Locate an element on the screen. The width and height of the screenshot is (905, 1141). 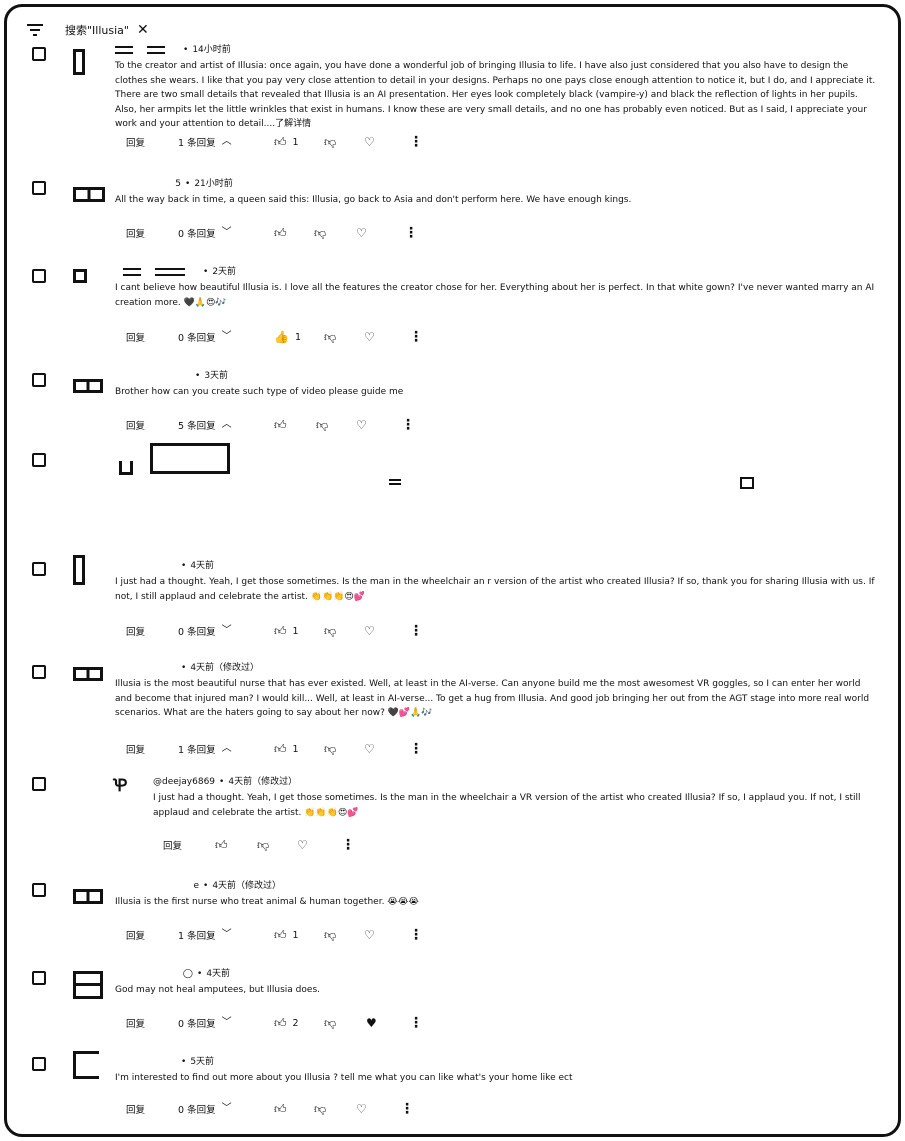
comment-author: 5 is located at coordinates (148, 184).